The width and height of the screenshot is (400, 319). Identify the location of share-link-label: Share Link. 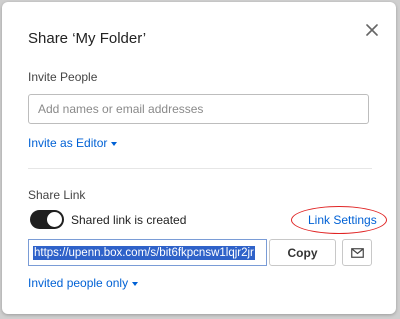
(57, 195).